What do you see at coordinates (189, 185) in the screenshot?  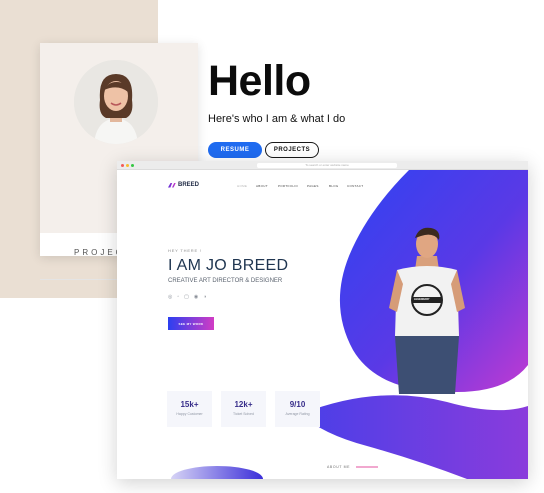 I see `brand-name: BREED` at bounding box center [189, 185].